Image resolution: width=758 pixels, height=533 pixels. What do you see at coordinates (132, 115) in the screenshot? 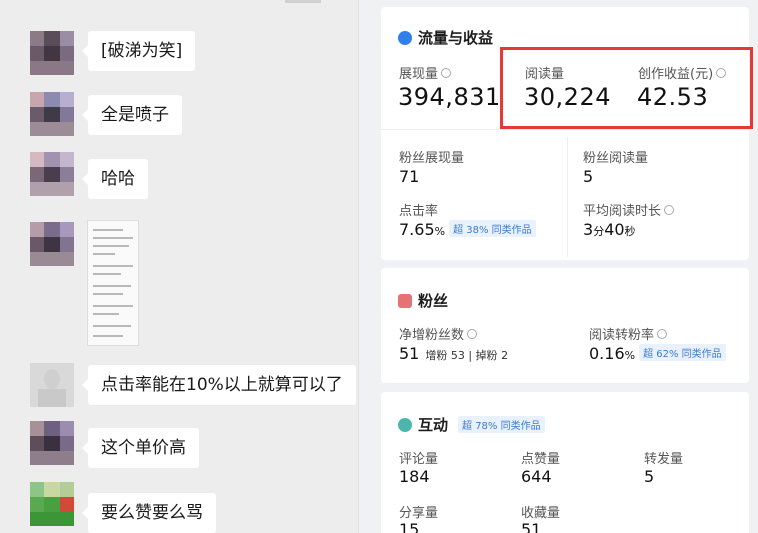
I see `chat-bubble: 全是喷子` at bounding box center [132, 115].